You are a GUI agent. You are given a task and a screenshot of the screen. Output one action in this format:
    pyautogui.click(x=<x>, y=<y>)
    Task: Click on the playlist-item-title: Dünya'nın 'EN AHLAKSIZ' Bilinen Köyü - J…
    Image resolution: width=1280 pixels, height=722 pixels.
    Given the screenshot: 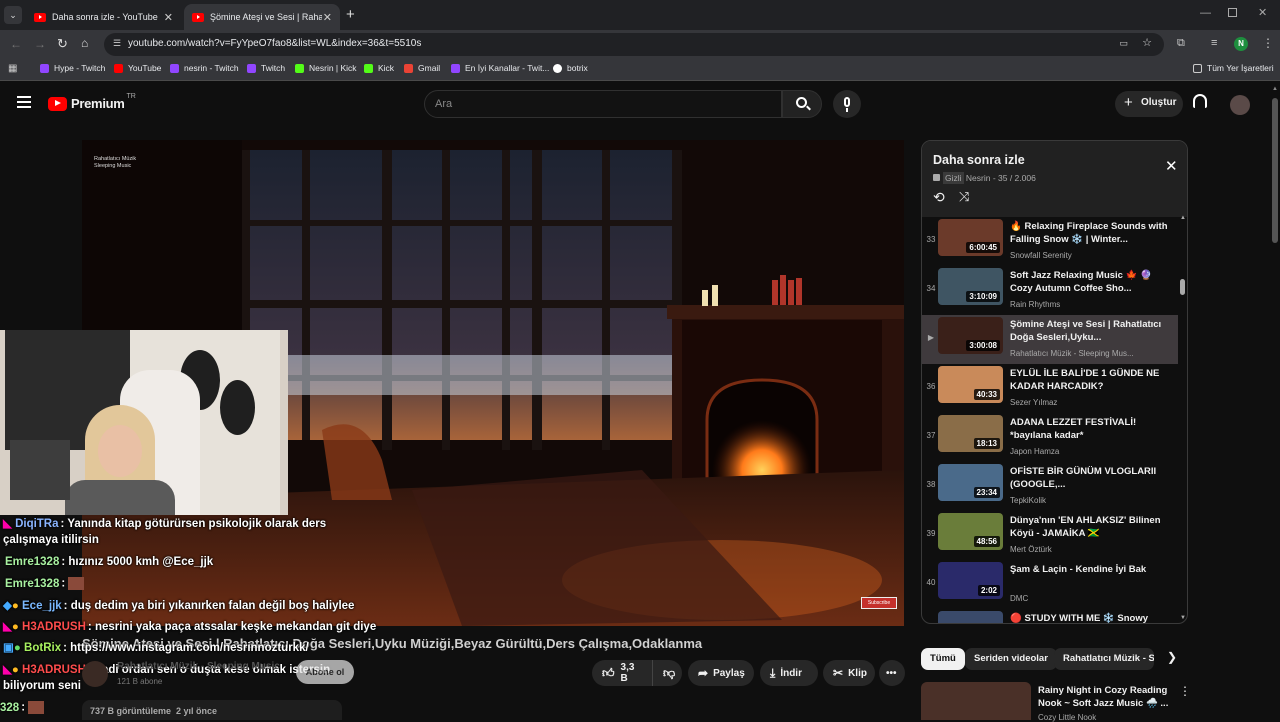 What is the action you would take?
    pyautogui.click(x=1089, y=527)
    